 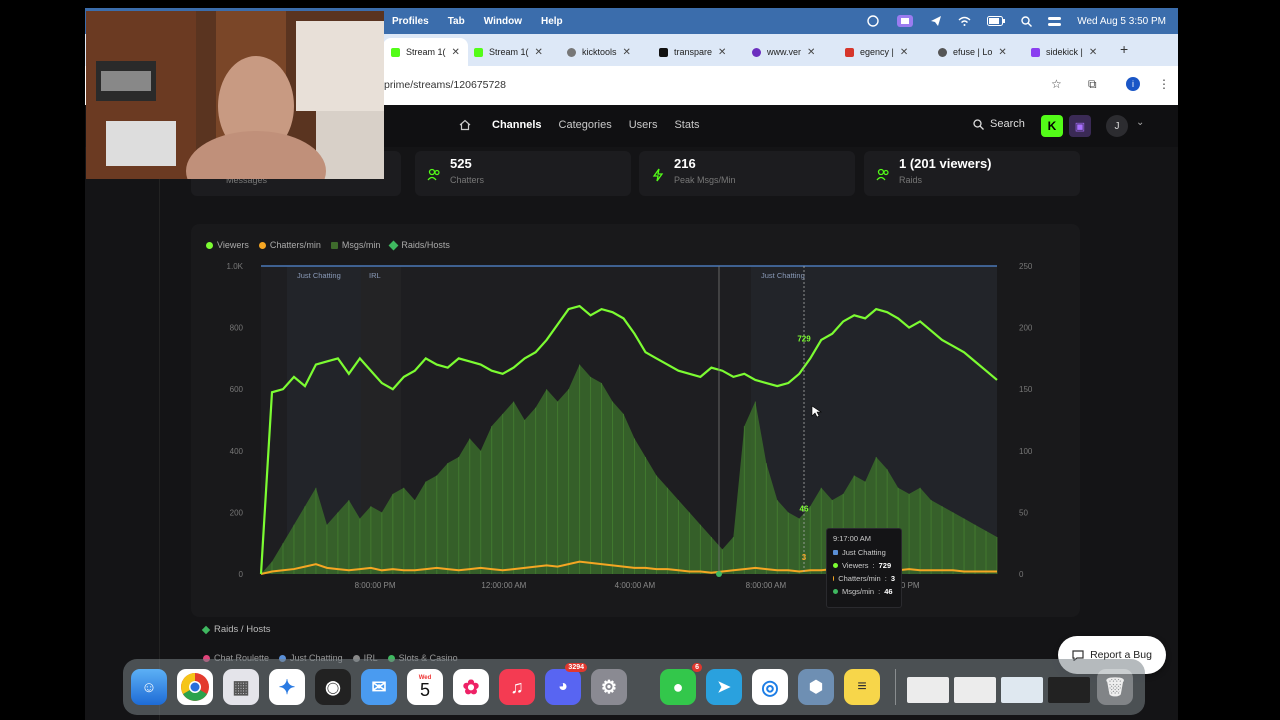 What do you see at coordinates (1117, 126) in the screenshot?
I see `avatar: J` at bounding box center [1117, 126].